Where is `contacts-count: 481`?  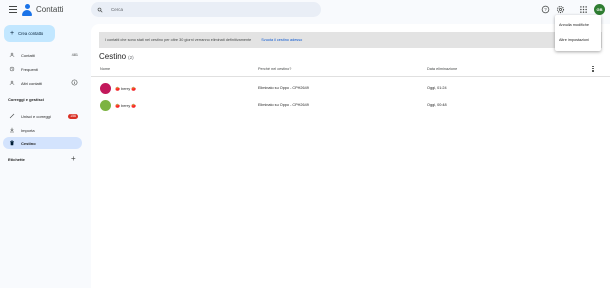 contacts-count: 481 is located at coordinates (74, 55).